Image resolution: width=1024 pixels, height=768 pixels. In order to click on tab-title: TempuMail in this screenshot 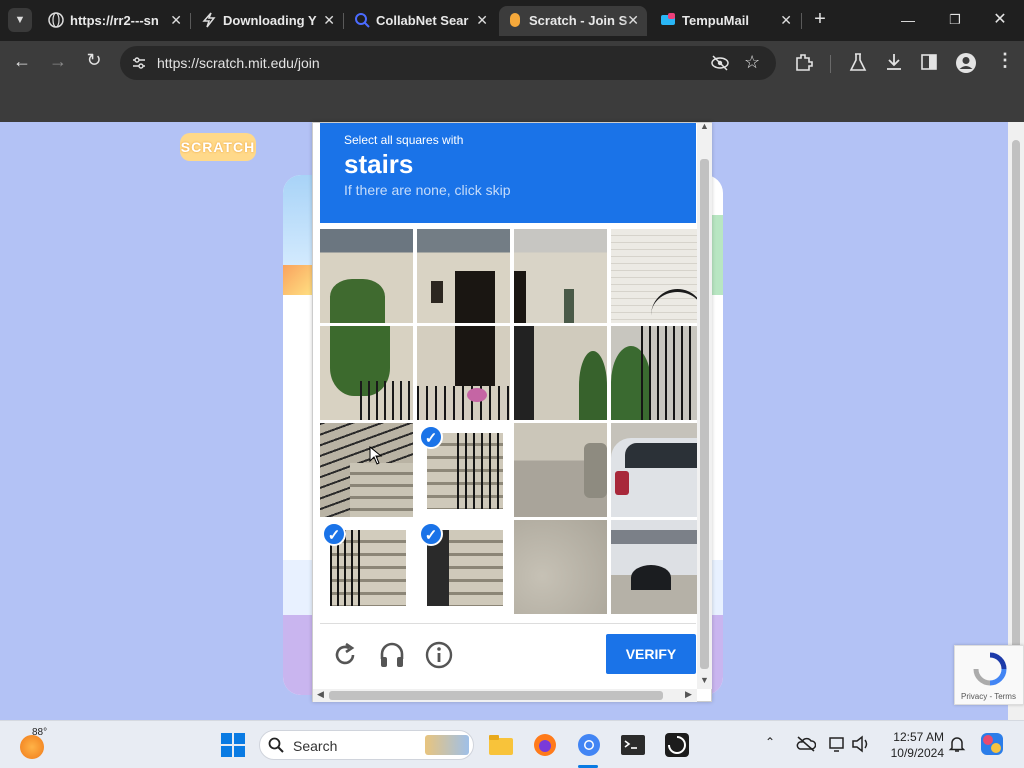, I will do `click(715, 20)`.